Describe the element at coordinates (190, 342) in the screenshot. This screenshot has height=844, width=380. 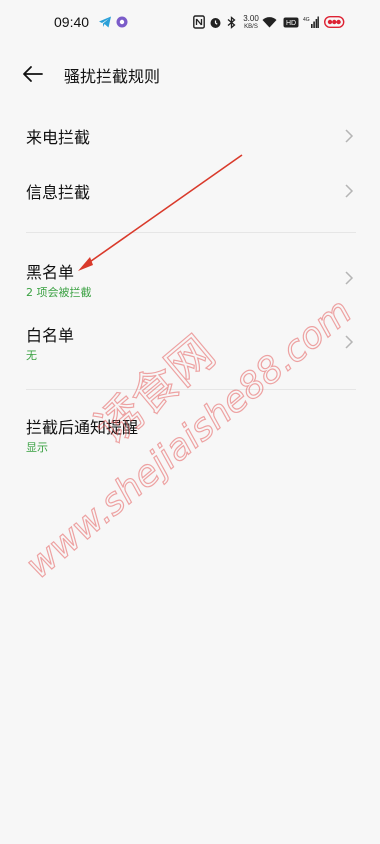
I see `whitelist-row: 白名单 无` at that location.